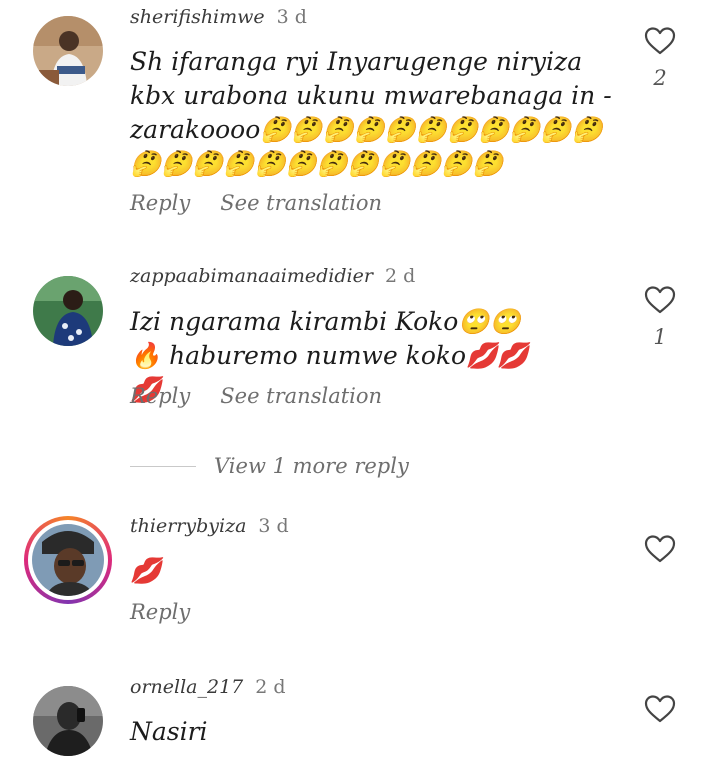  Describe the element at coordinates (311, 466) in the screenshot. I see `view-more-label: View 1 more reply` at that location.